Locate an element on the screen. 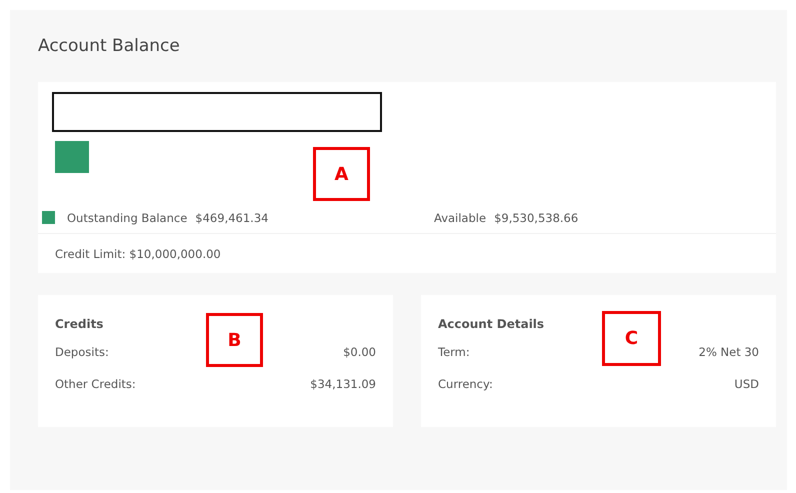 The image size is (796, 493). row-value: $0.00 is located at coordinates (359, 352).